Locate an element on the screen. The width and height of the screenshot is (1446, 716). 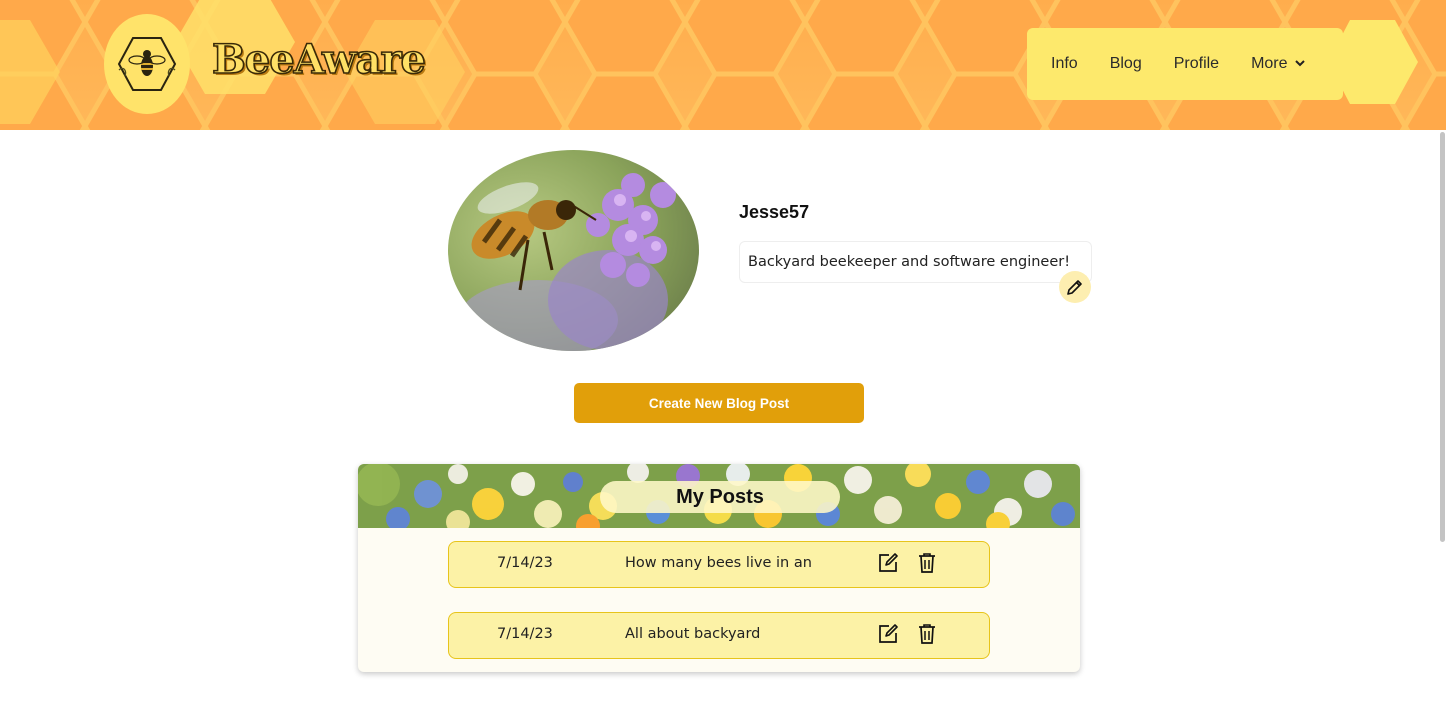
post-row: 7/14/23 How many bees live in an is located at coordinates (719, 564).